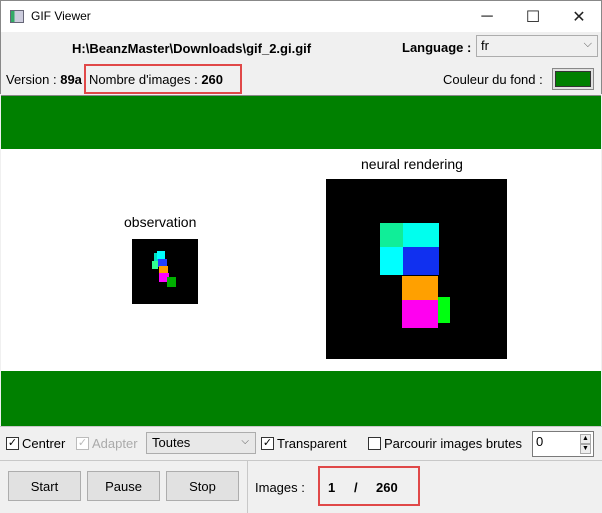 This screenshot has height=513, width=602. I want to click on frame-count-label: Nombre d'images :, so click(143, 79).